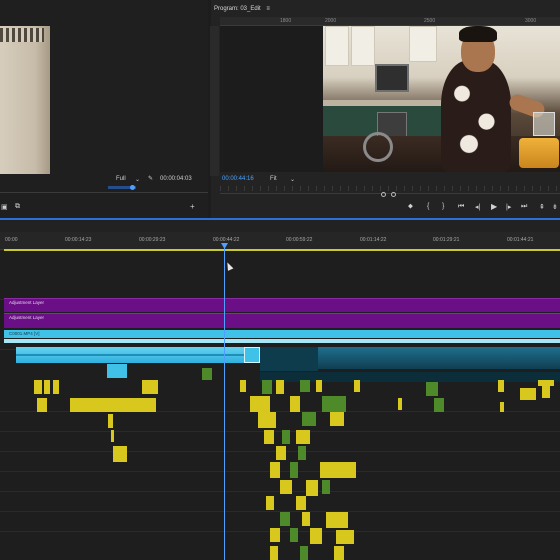  I want to click on timeline-playhead, so click(224, 403).